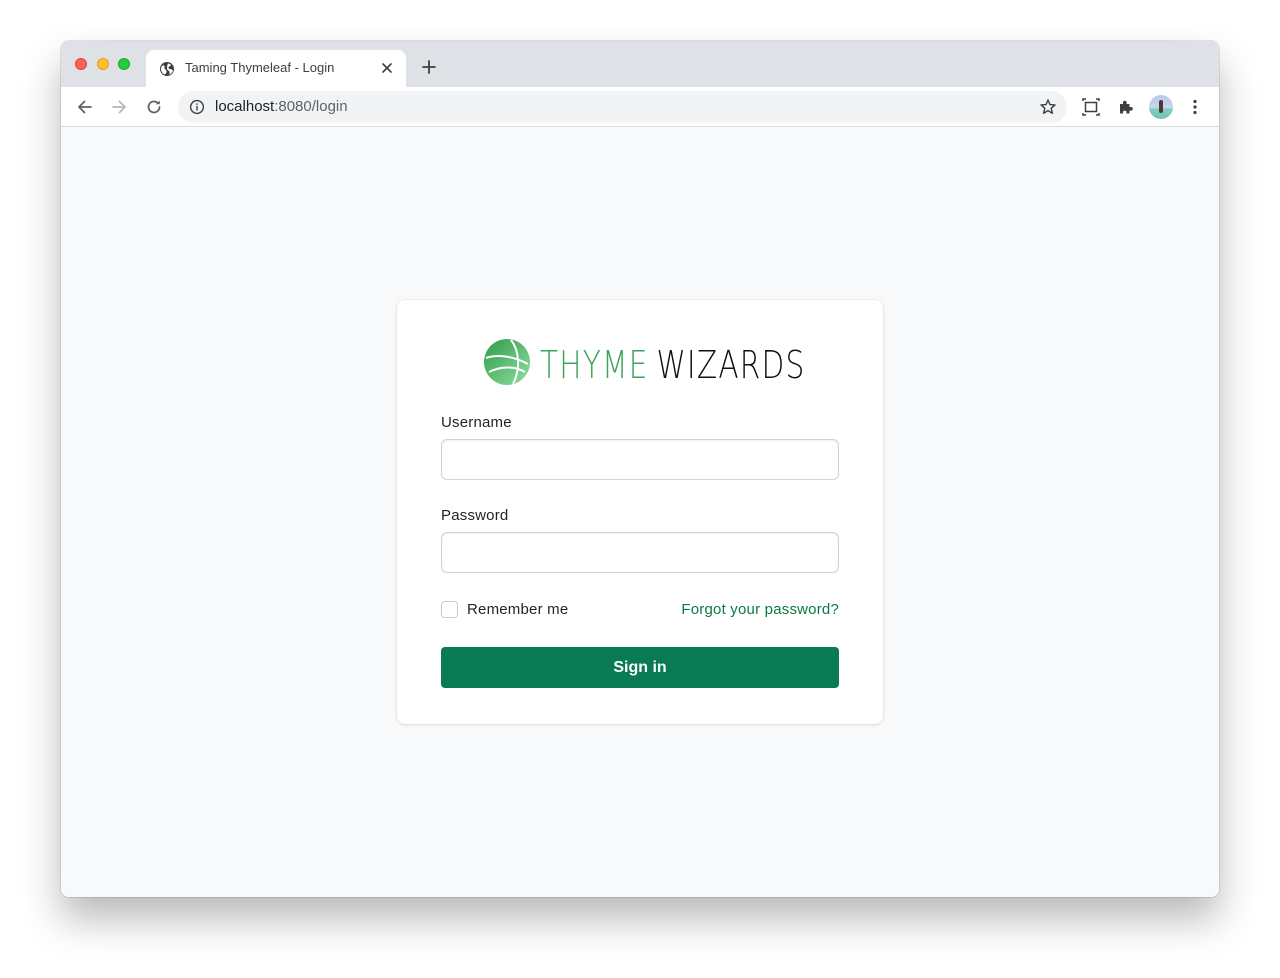  What do you see at coordinates (640, 64) in the screenshot?
I see `tab-strip: Taming Thymeleaf - Login` at bounding box center [640, 64].